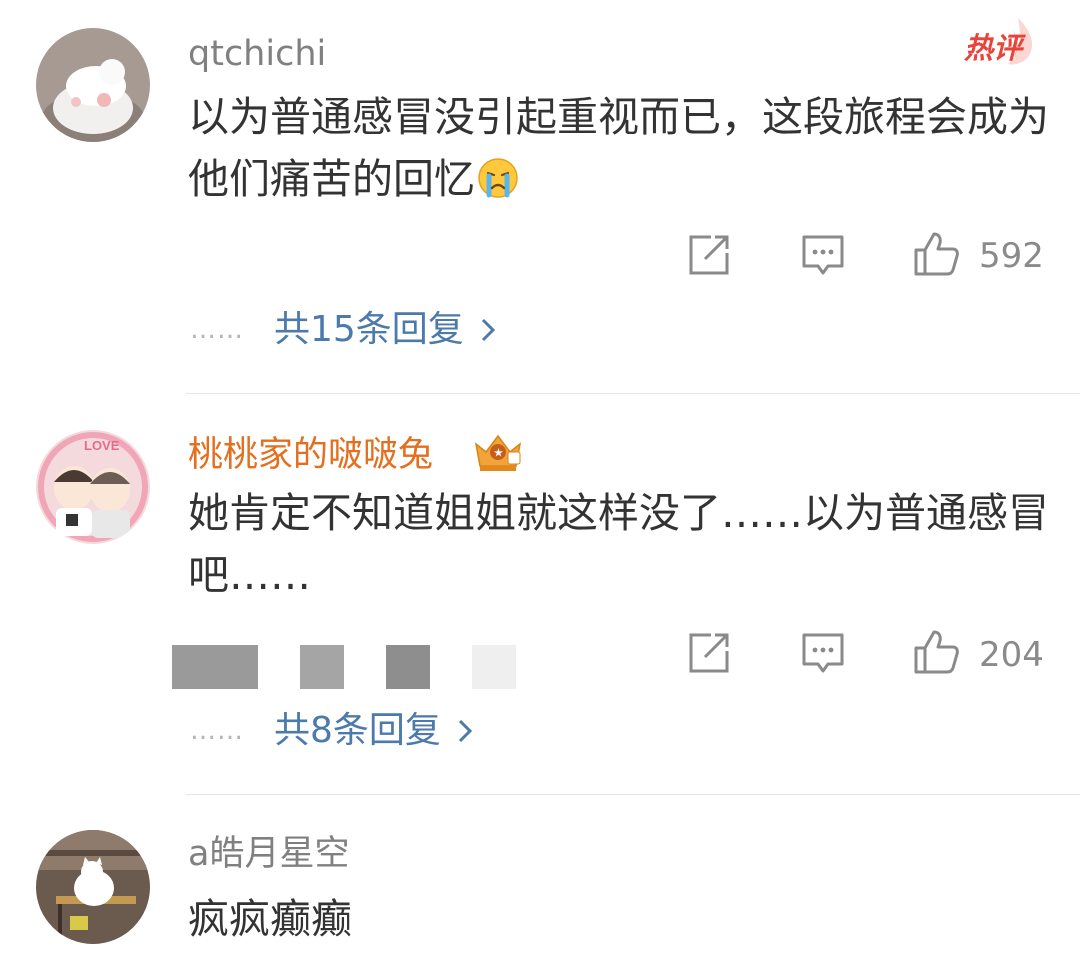 The image size is (1080, 978). I want to click on hot-comment-badge: 热评, so click(998, 41).